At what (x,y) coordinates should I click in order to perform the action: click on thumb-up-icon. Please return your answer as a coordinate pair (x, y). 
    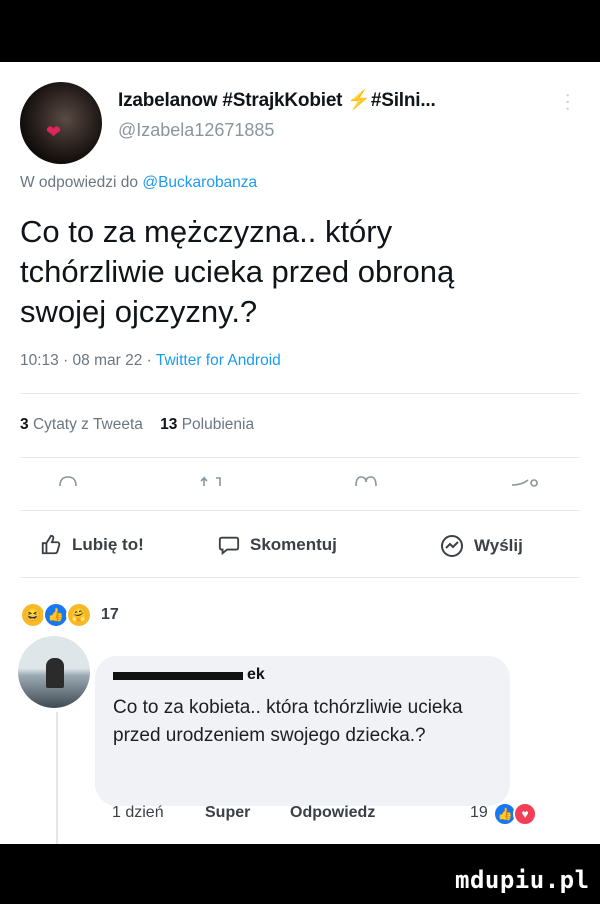
    Looking at the image, I should click on (51, 544).